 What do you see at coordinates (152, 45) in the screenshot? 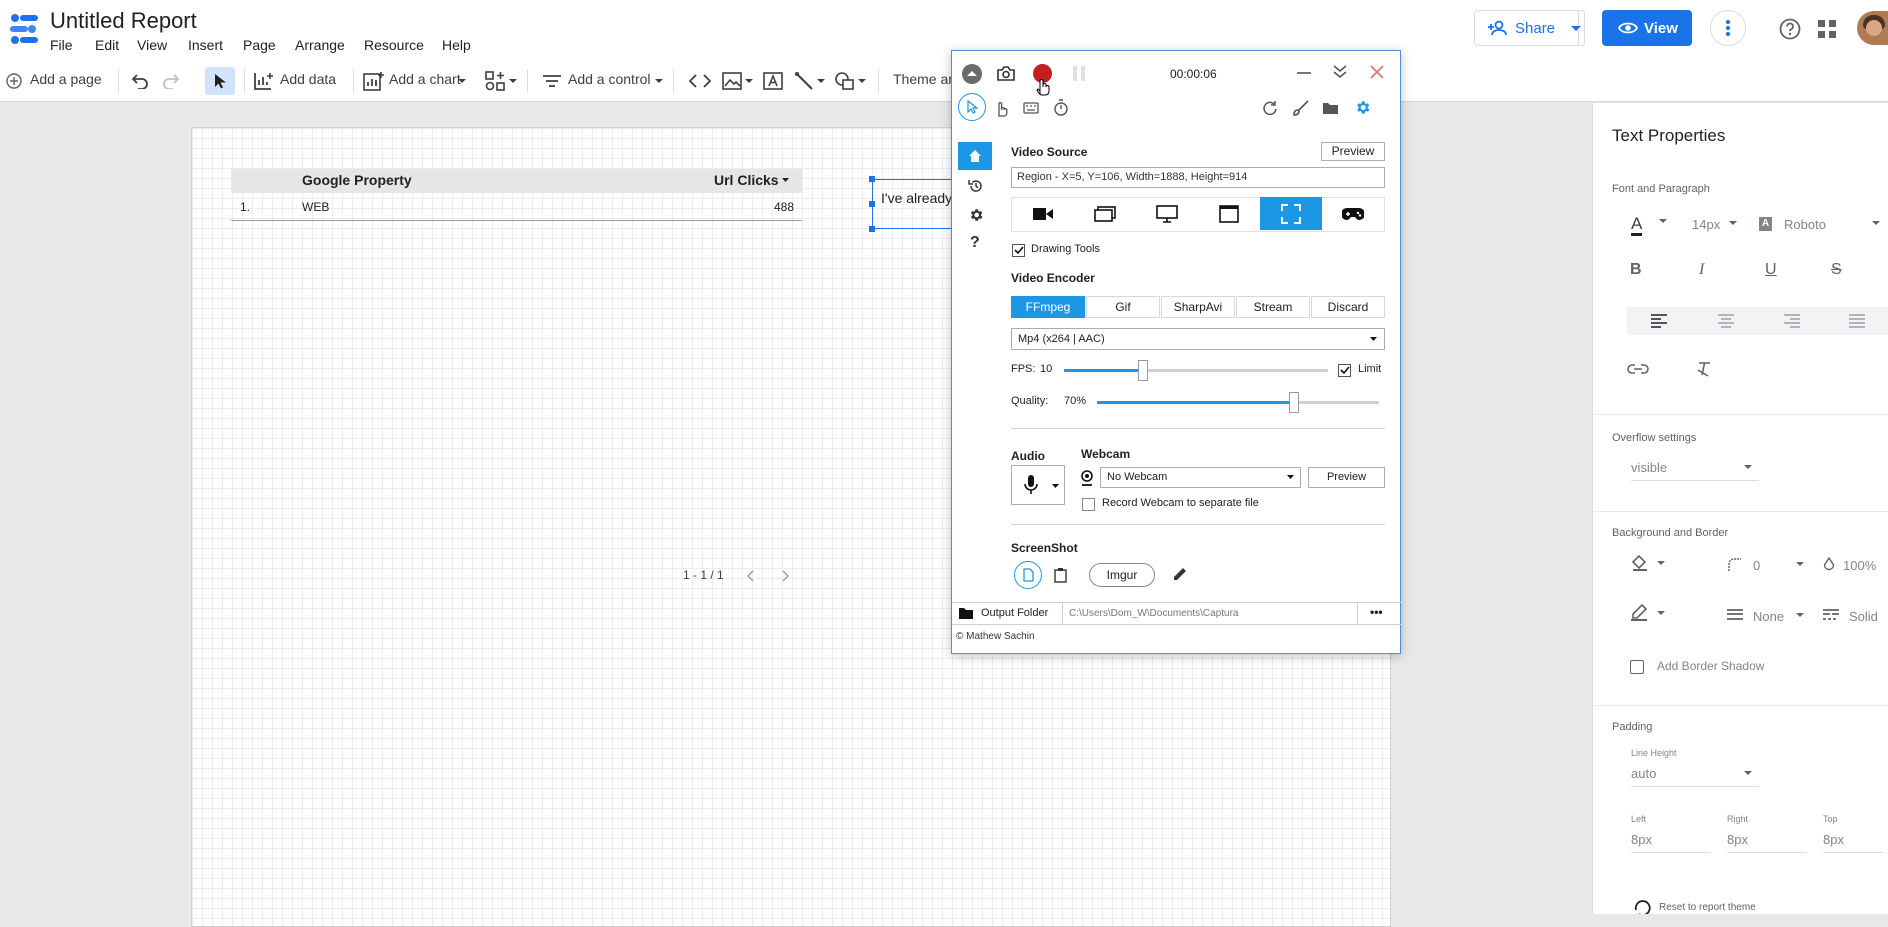
I see `menu-view: View` at bounding box center [152, 45].